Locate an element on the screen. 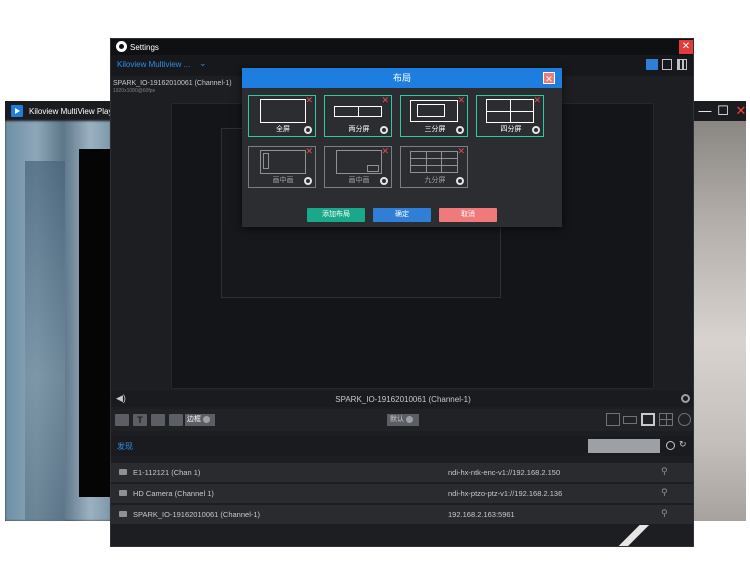  monitor-bar: ◀) SPARK_IO-19162010061 (Channel-1) is located at coordinates (402, 399).